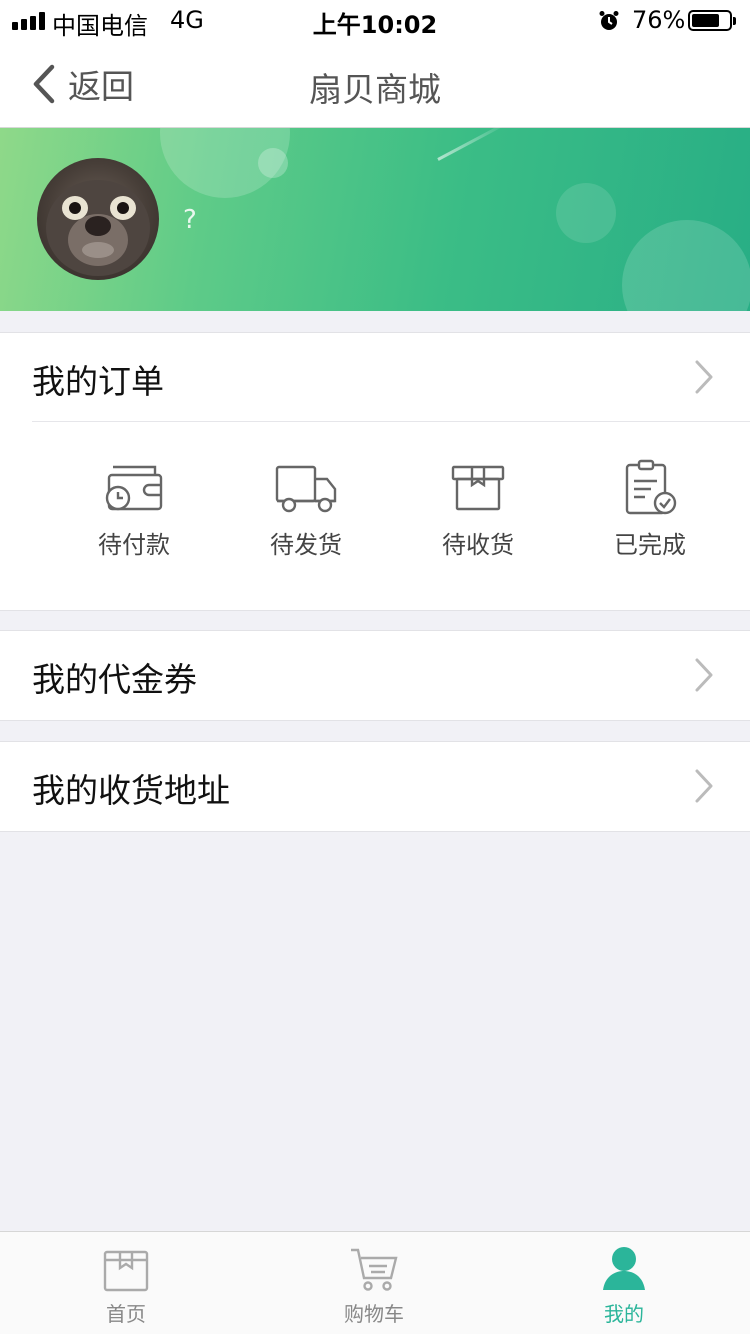 This screenshot has height=1334, width=750. I want to click on status-label: 待付款, so click(134, 545).